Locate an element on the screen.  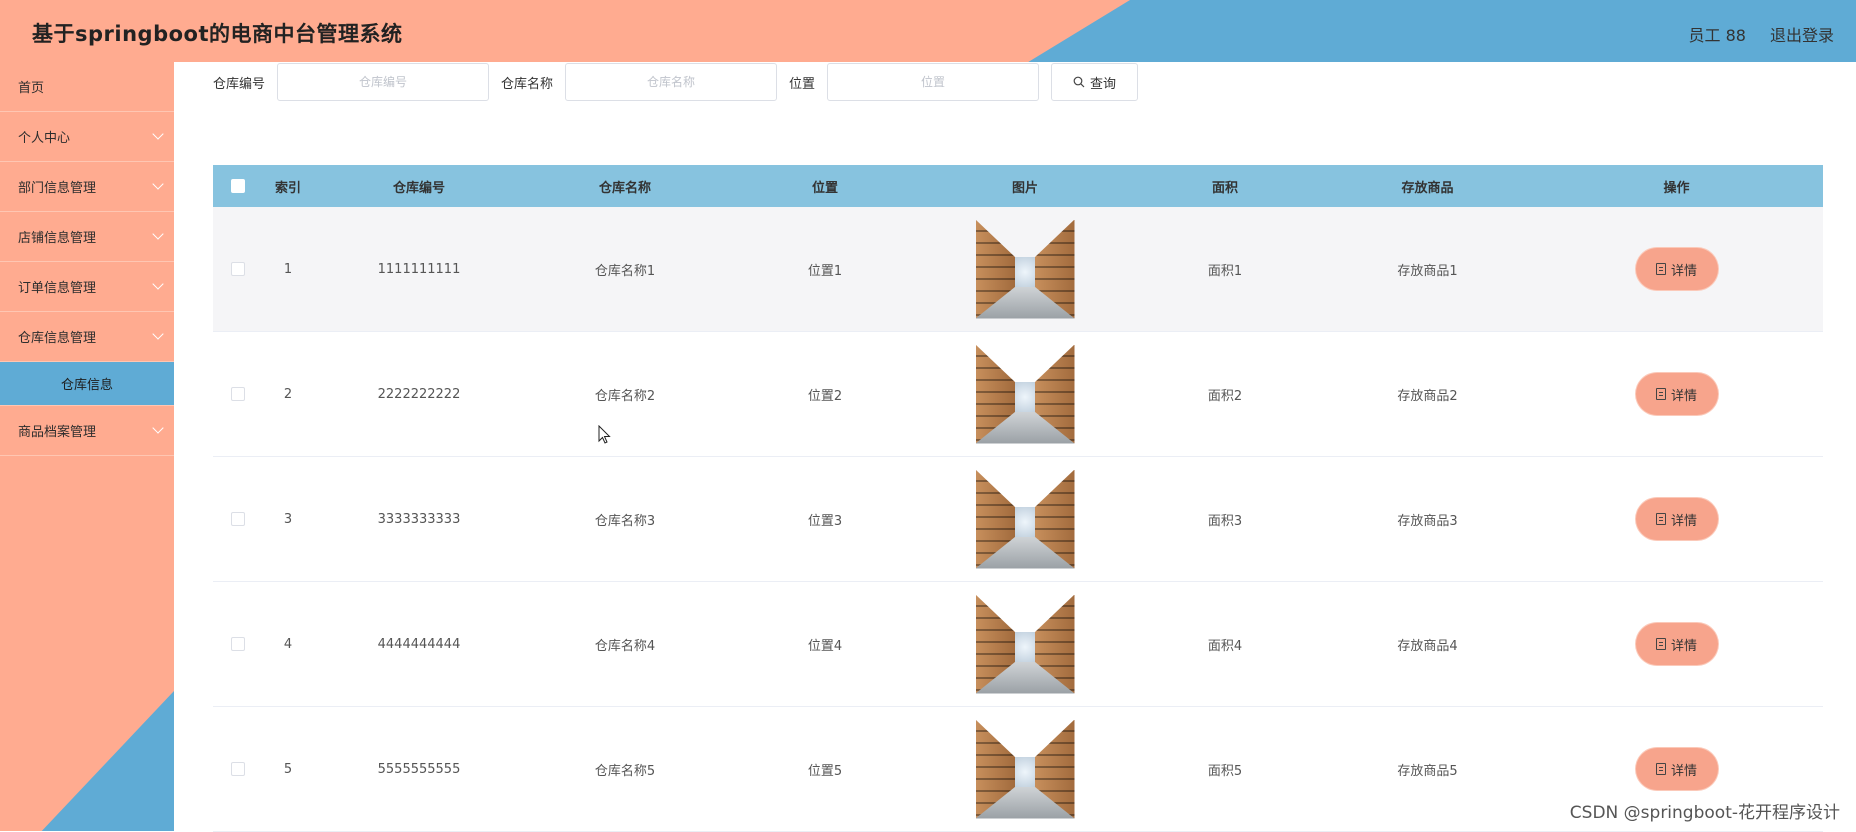
cell-index: 3 is located at coordinates (288, 519).